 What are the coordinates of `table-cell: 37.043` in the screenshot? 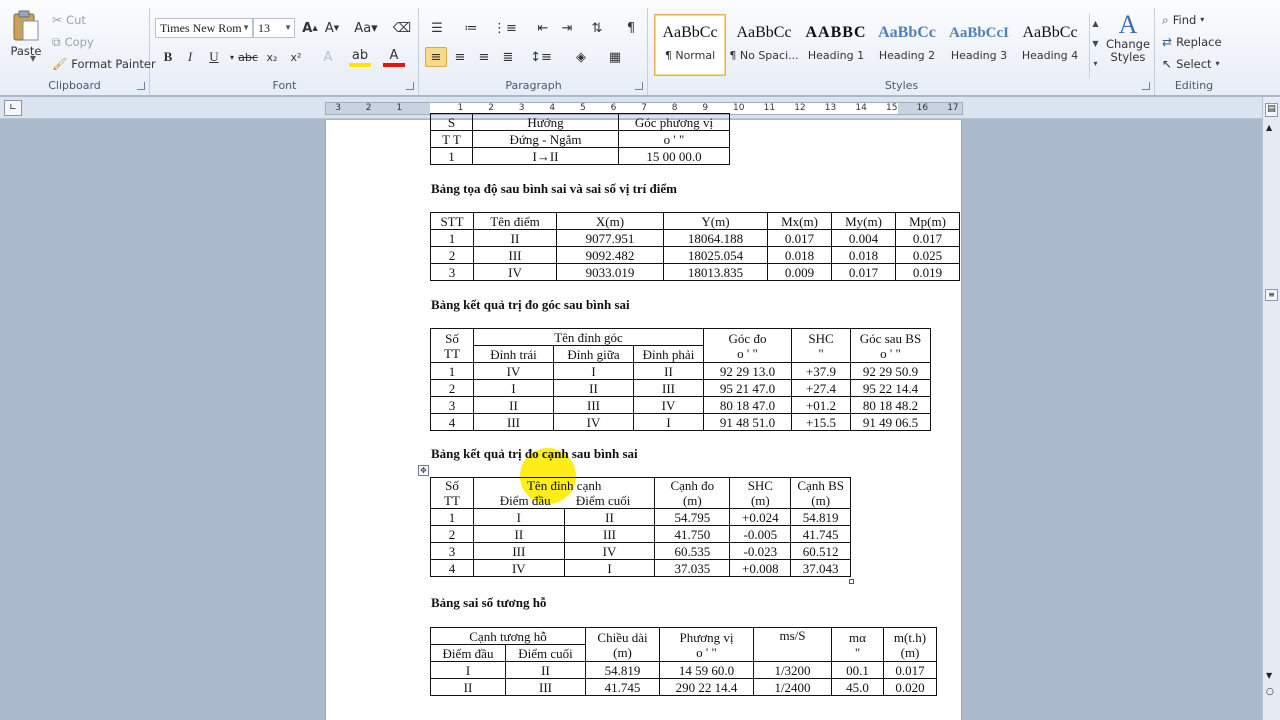 It's located at (820, 568).